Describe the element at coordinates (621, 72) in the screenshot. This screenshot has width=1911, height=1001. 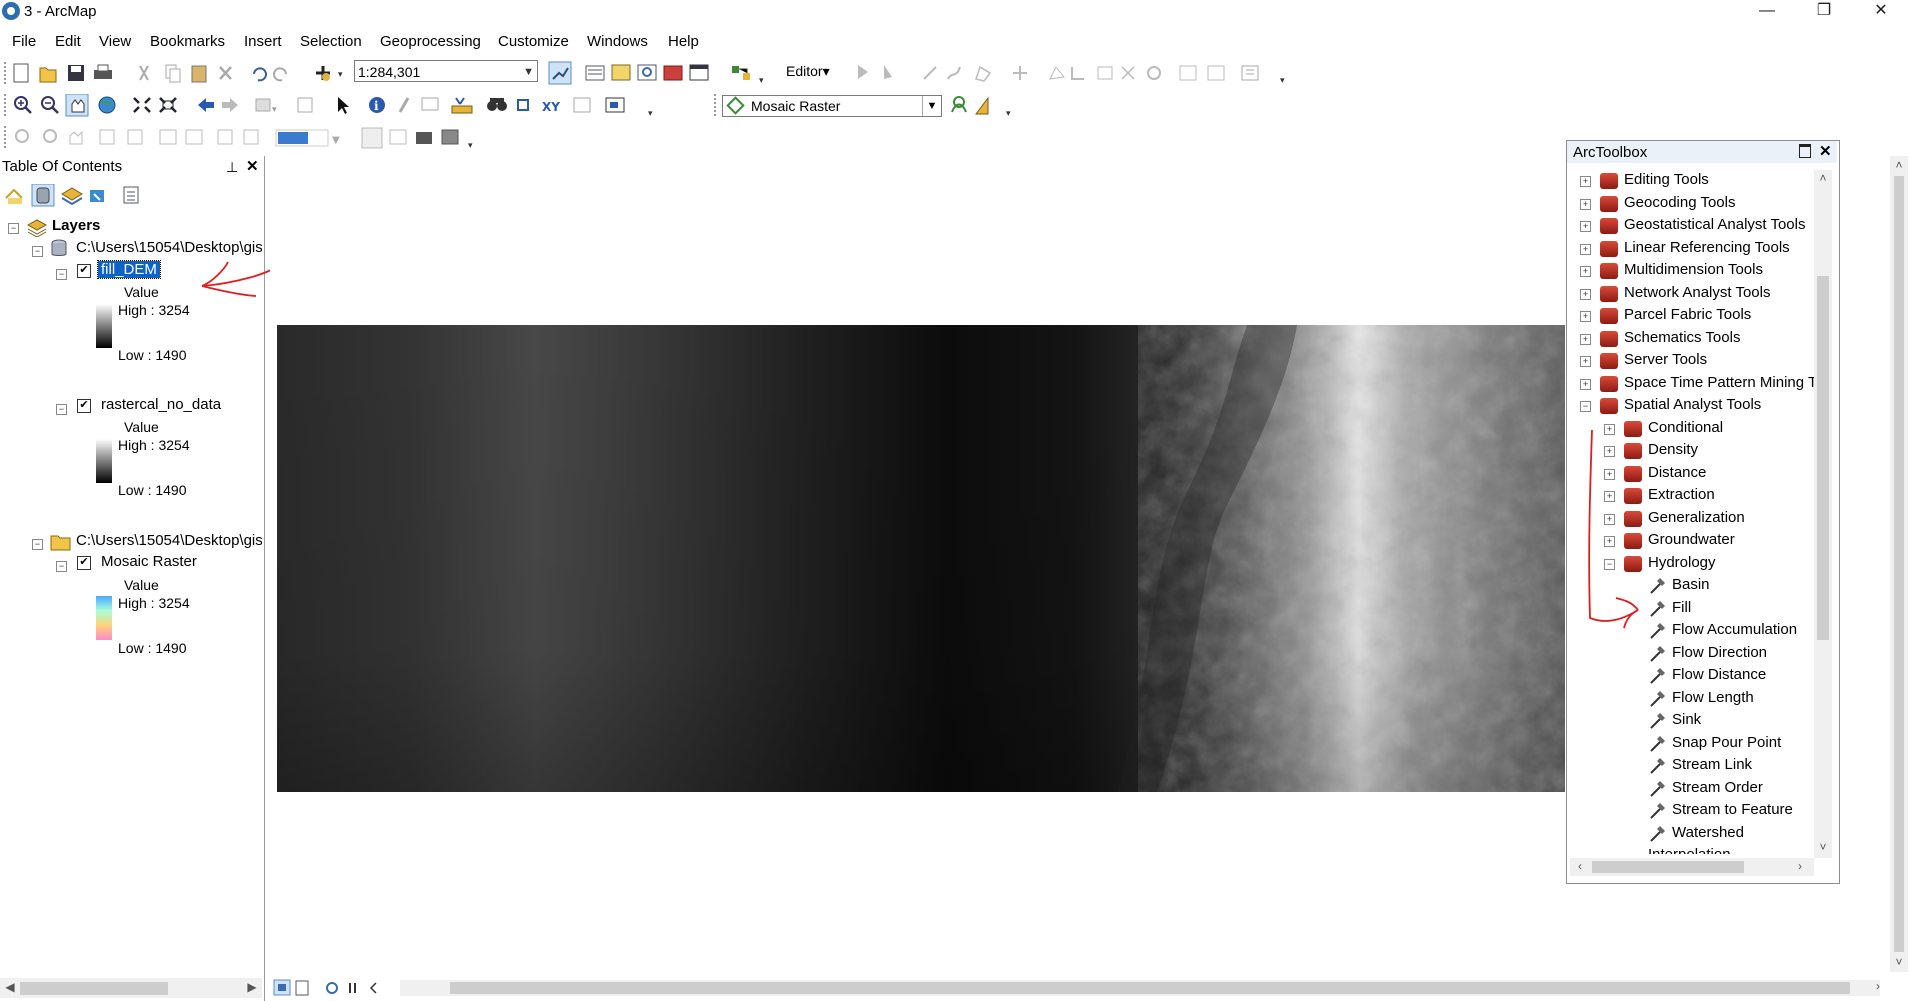
I see `catalog-icon` at that location.